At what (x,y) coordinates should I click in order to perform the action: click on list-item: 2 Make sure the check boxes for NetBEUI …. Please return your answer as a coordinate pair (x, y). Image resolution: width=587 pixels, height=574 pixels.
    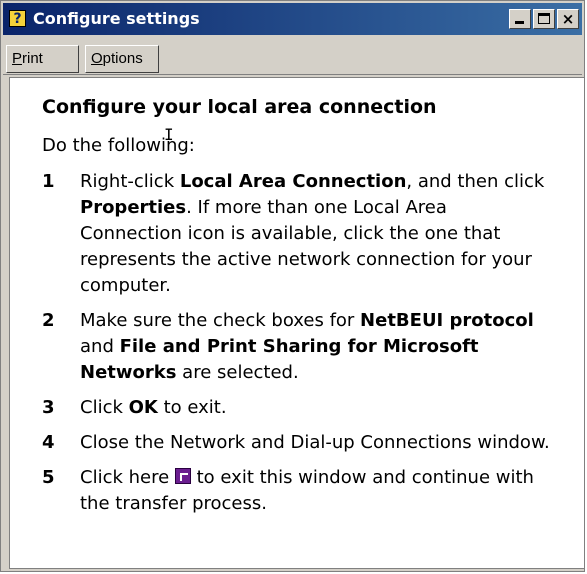
    Looking at the image, I should click on (297, 347).